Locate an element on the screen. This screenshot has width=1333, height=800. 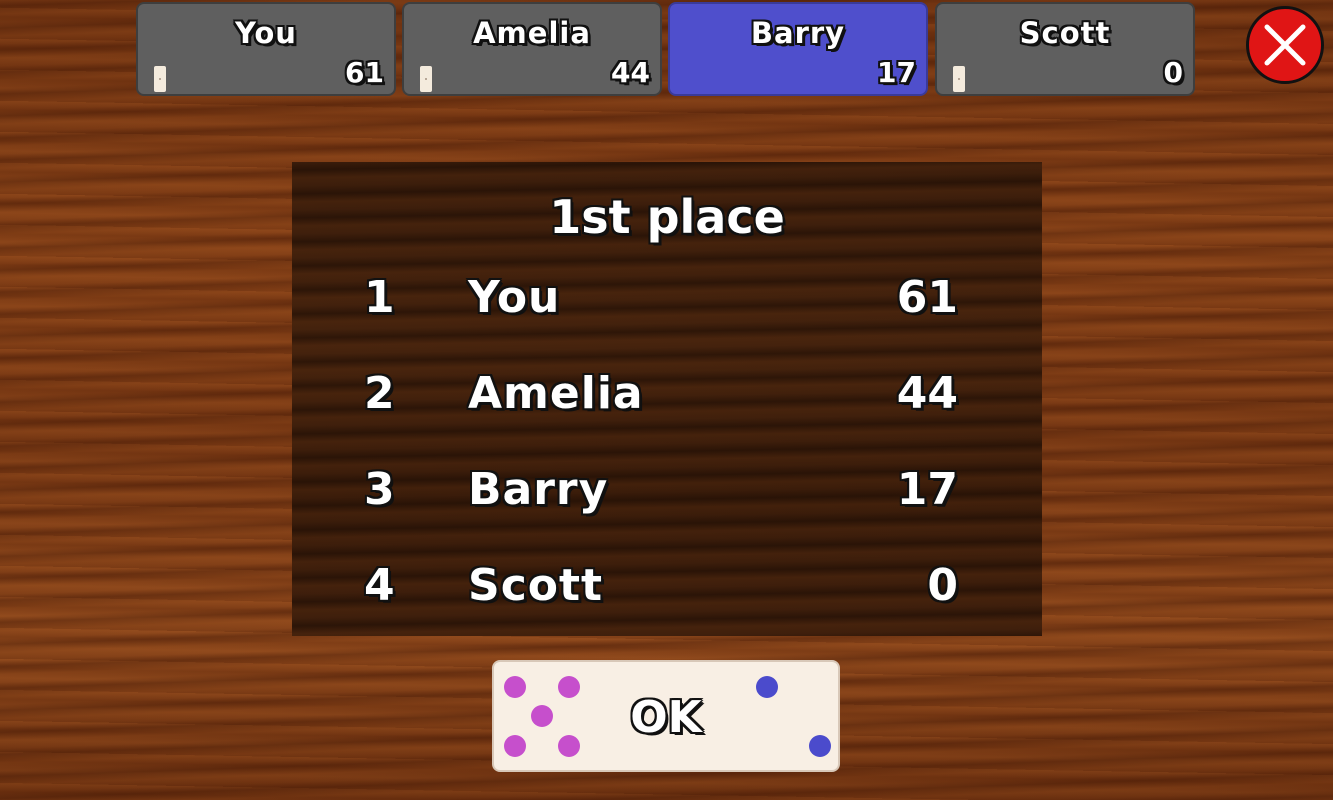
result-score: 44 is located at coordinates (927, 393).